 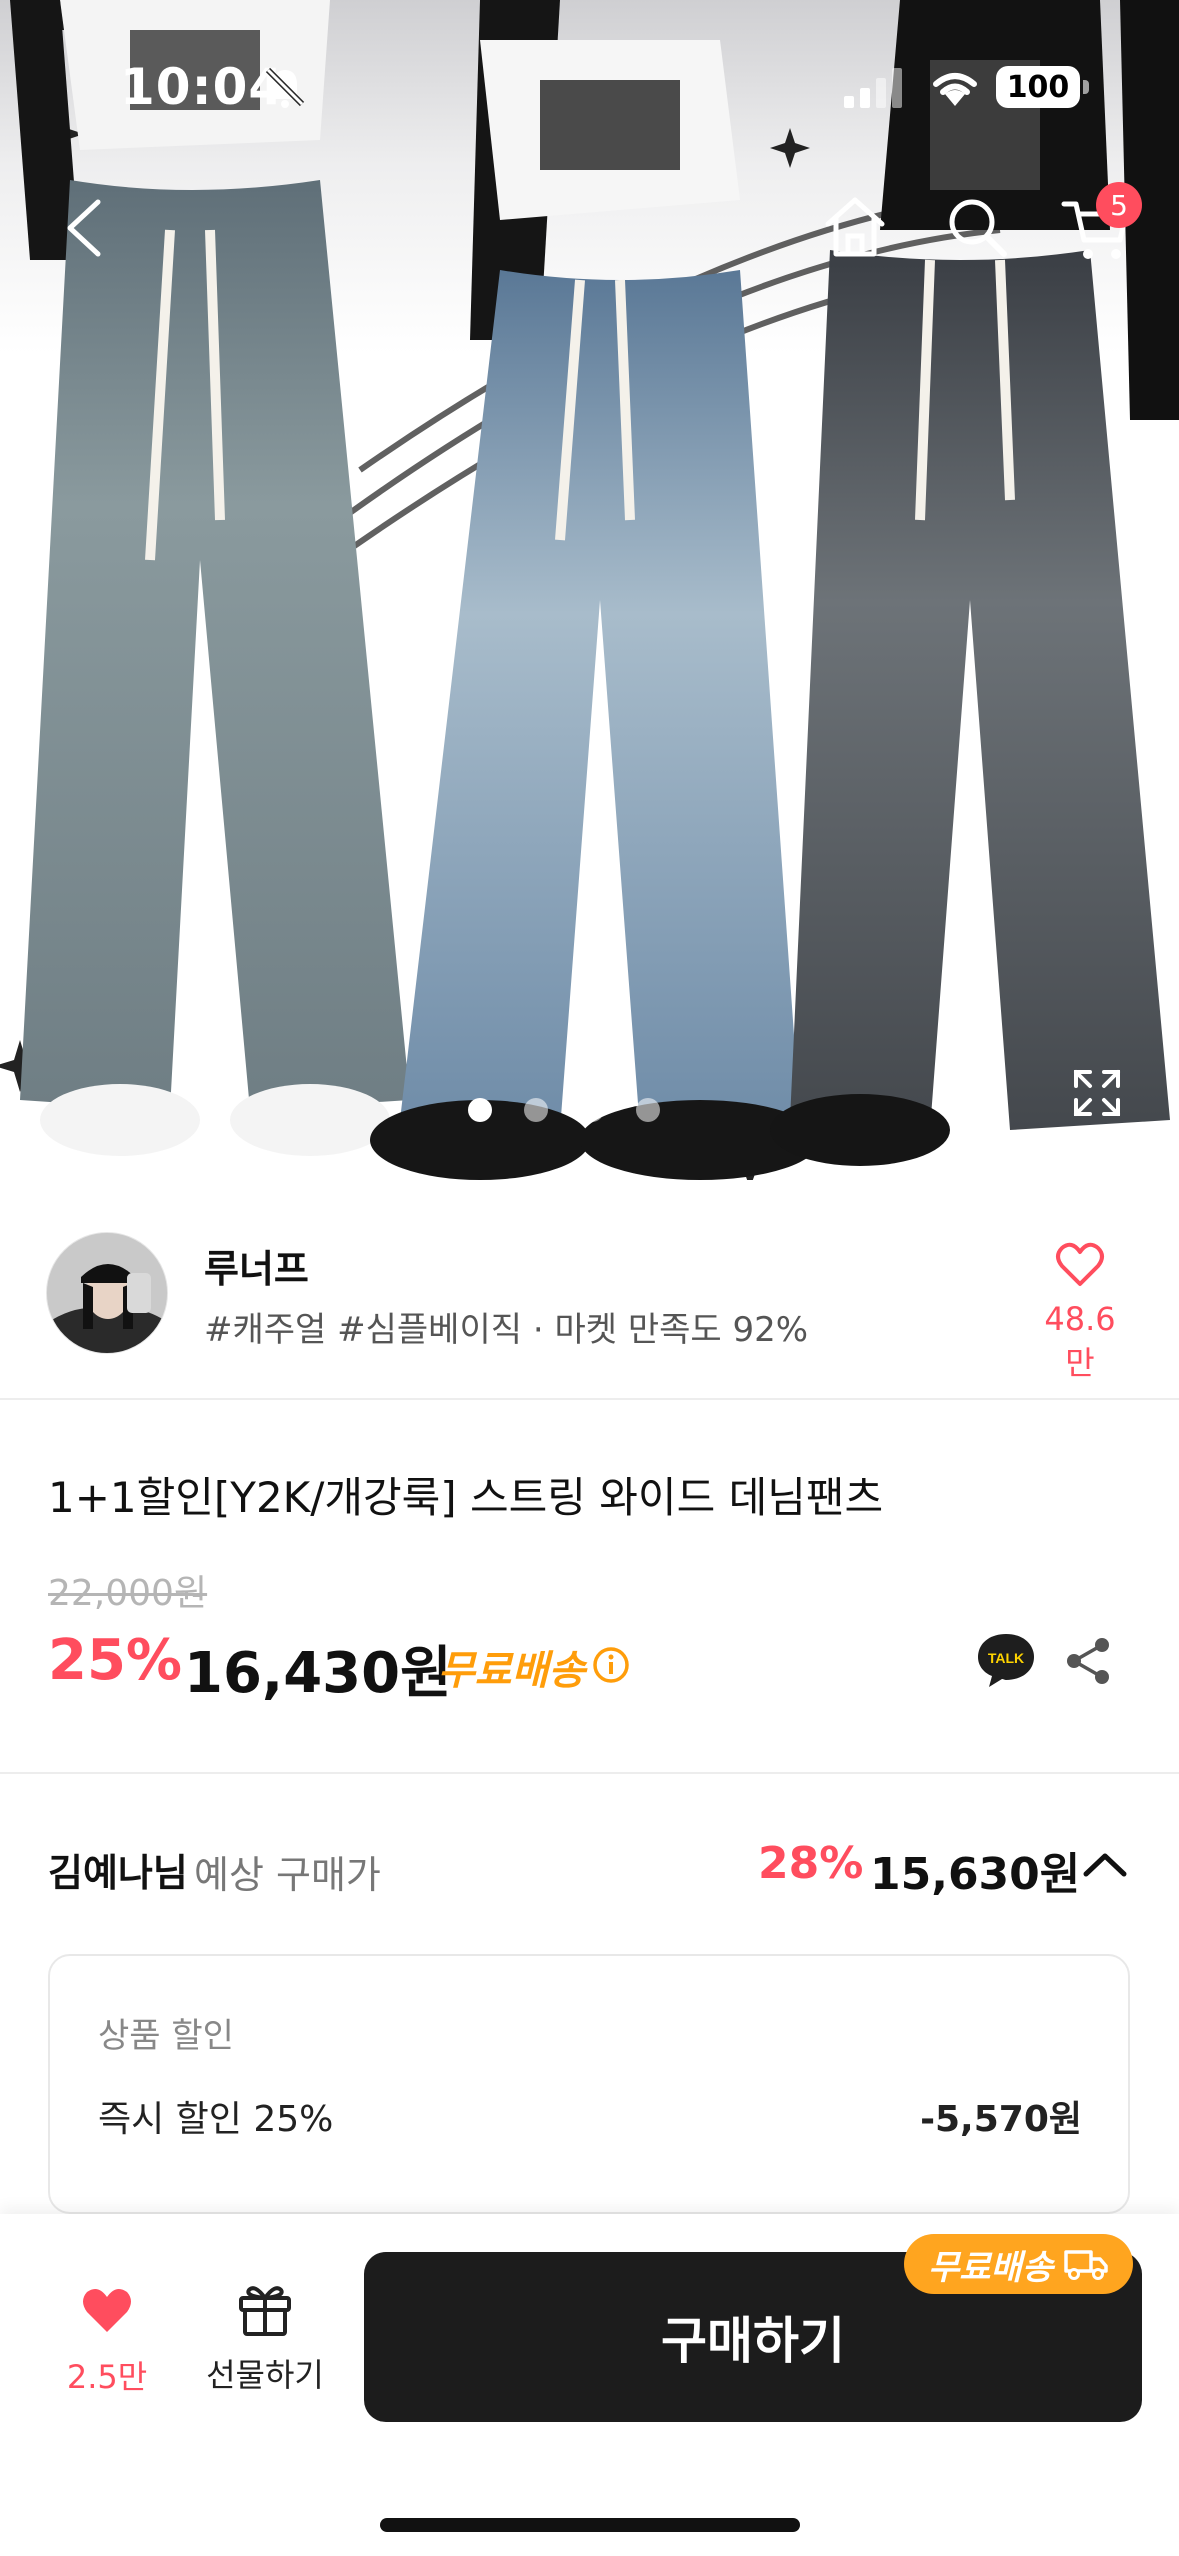 What do you see at coordinates (285, 87) in the screenshot?
I see `silent-bell-icon` at bounding box center [285, 87].